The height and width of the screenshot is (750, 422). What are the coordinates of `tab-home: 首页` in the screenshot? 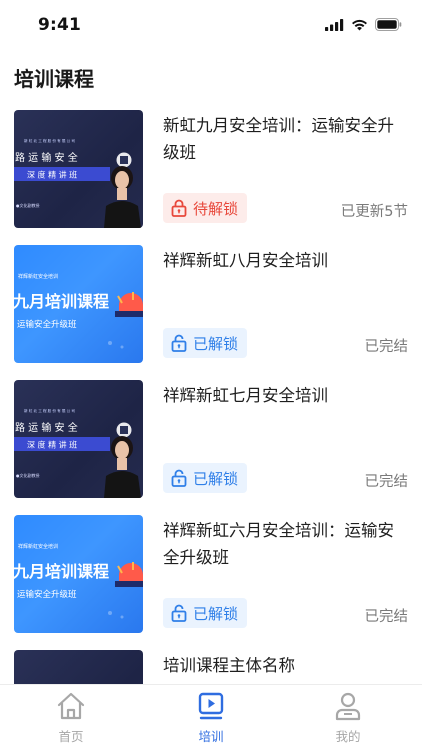 It's located at (71, 718).